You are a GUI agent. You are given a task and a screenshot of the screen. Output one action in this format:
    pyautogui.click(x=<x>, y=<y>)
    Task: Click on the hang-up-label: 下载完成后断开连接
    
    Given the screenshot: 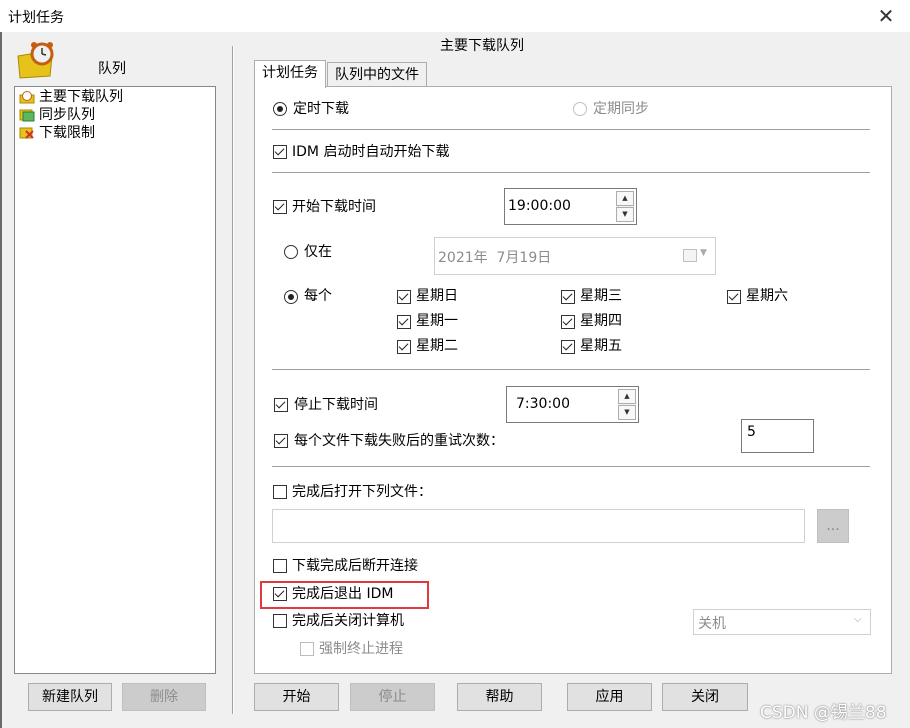 What is the action you would take?
    pyautogui.click(x=355, y=566)
    